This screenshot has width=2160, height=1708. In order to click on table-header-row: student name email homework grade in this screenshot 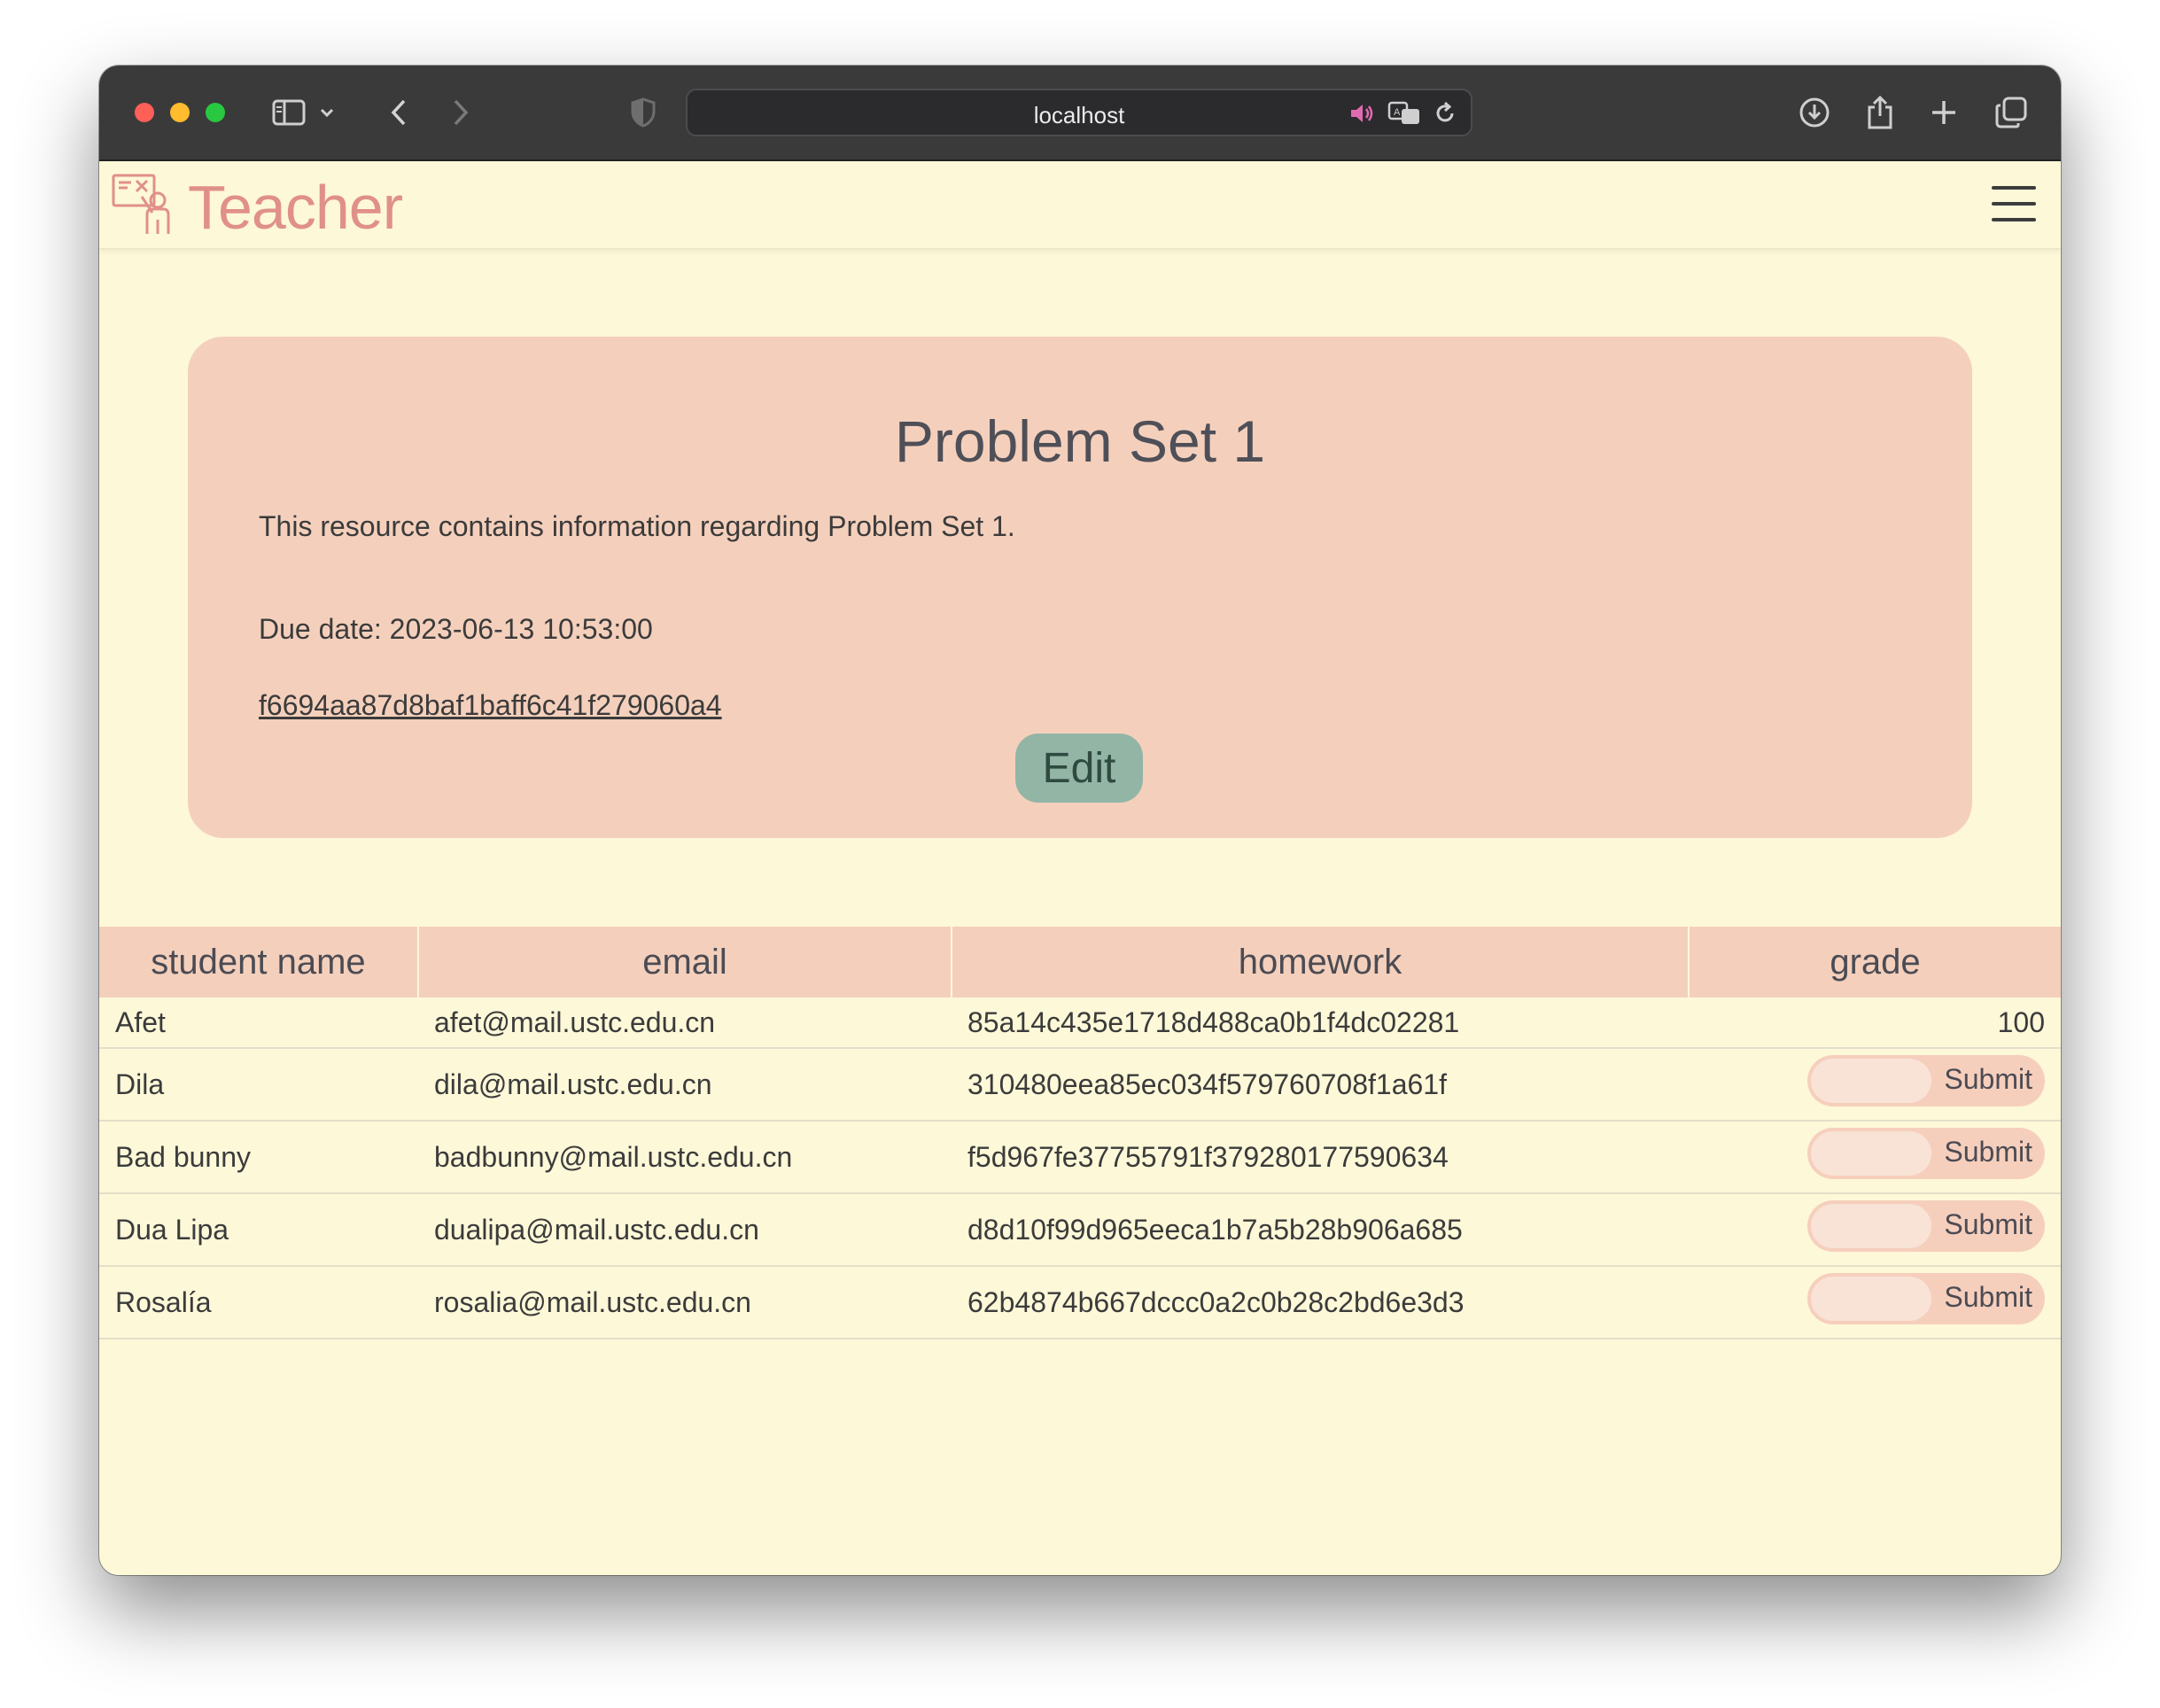, I will do `click(1080, 962)`.